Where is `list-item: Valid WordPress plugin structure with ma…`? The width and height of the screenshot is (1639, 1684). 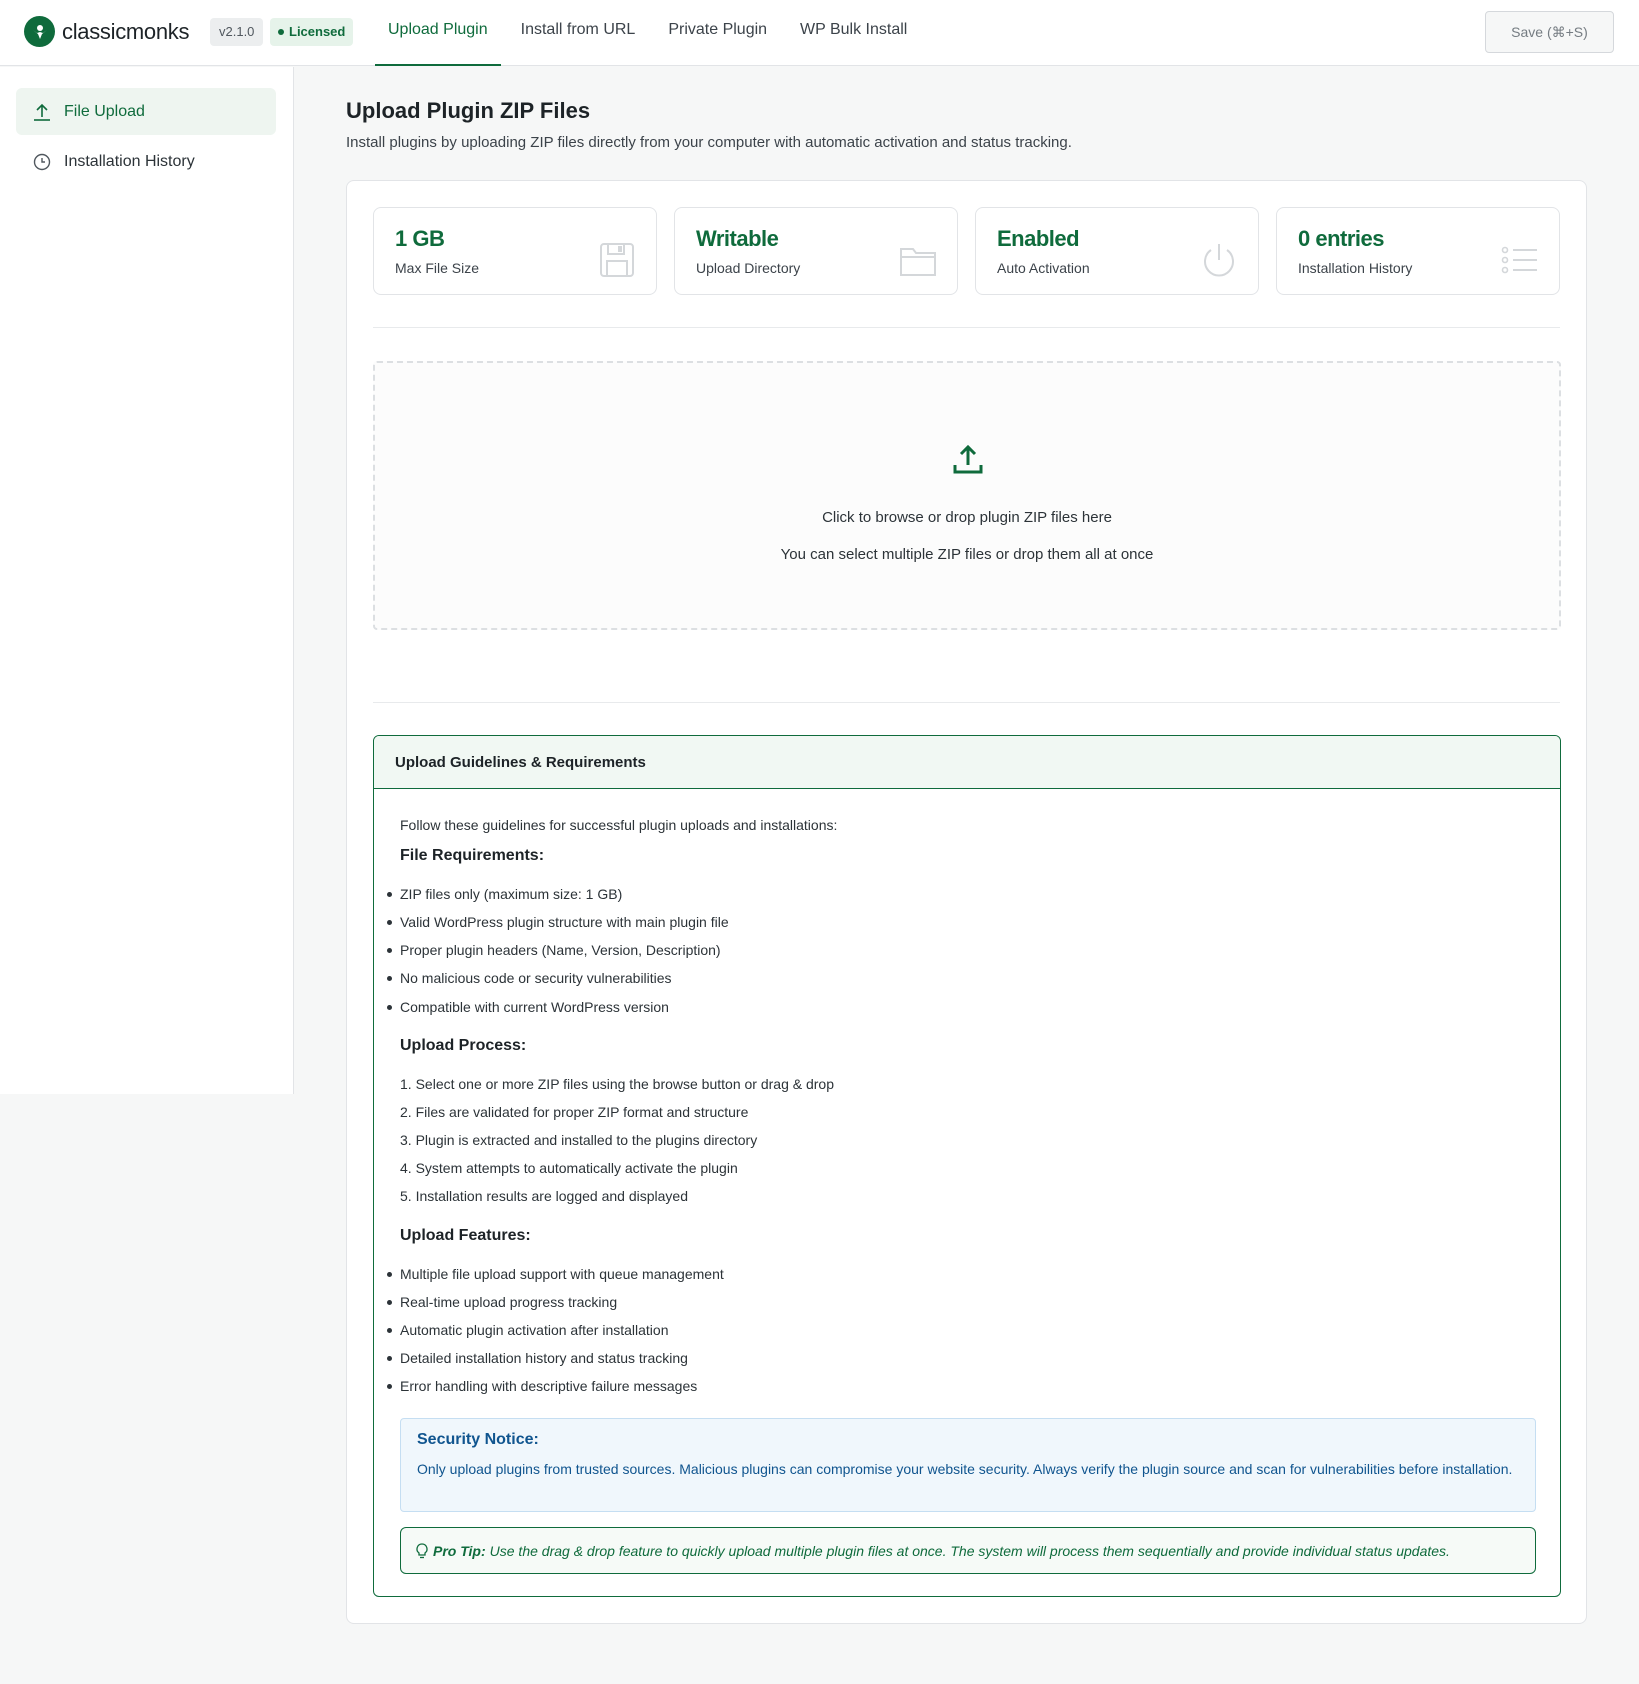
list-item: Valid WordPress plugin structure with ma… is located at coordinates (558, 922).